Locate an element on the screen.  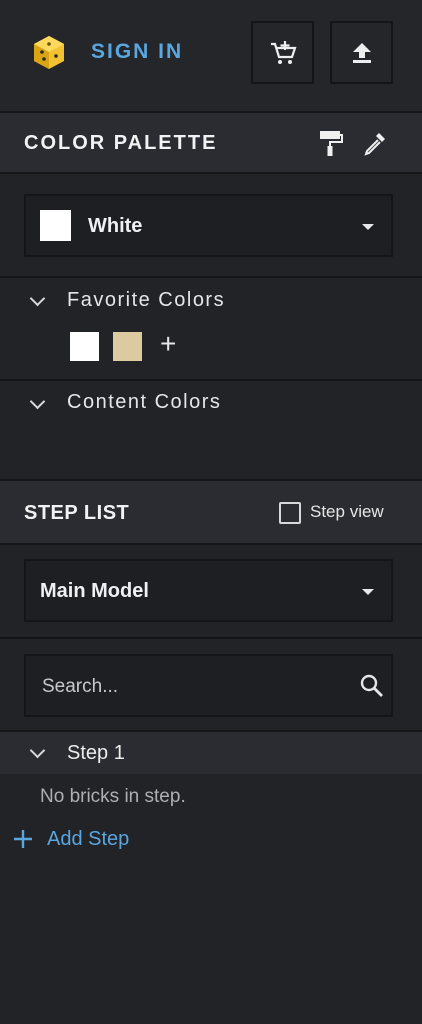
step-view-checkbox: Step view is located at coordinates (337, 513).